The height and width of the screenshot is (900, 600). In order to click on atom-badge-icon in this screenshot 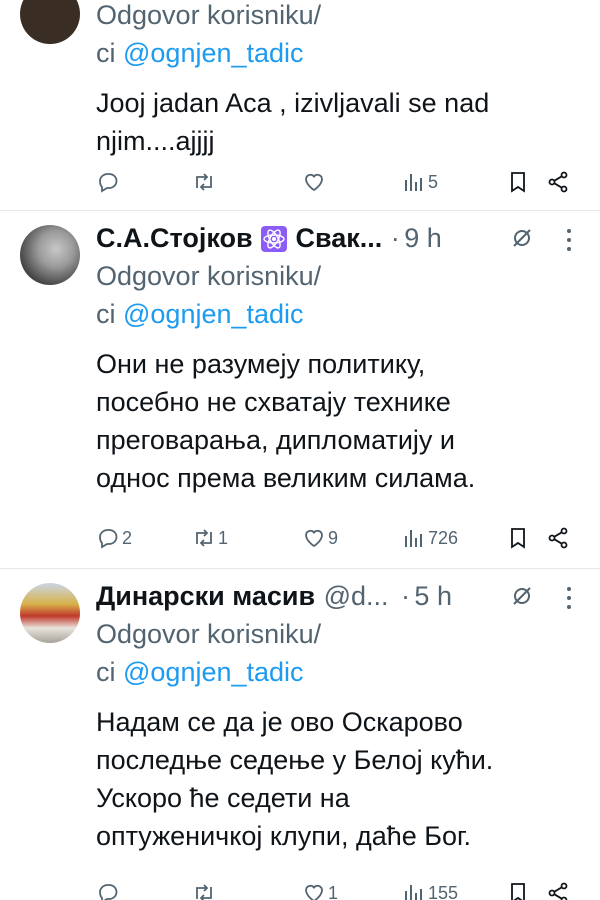, I will do `click(274, 238)`.